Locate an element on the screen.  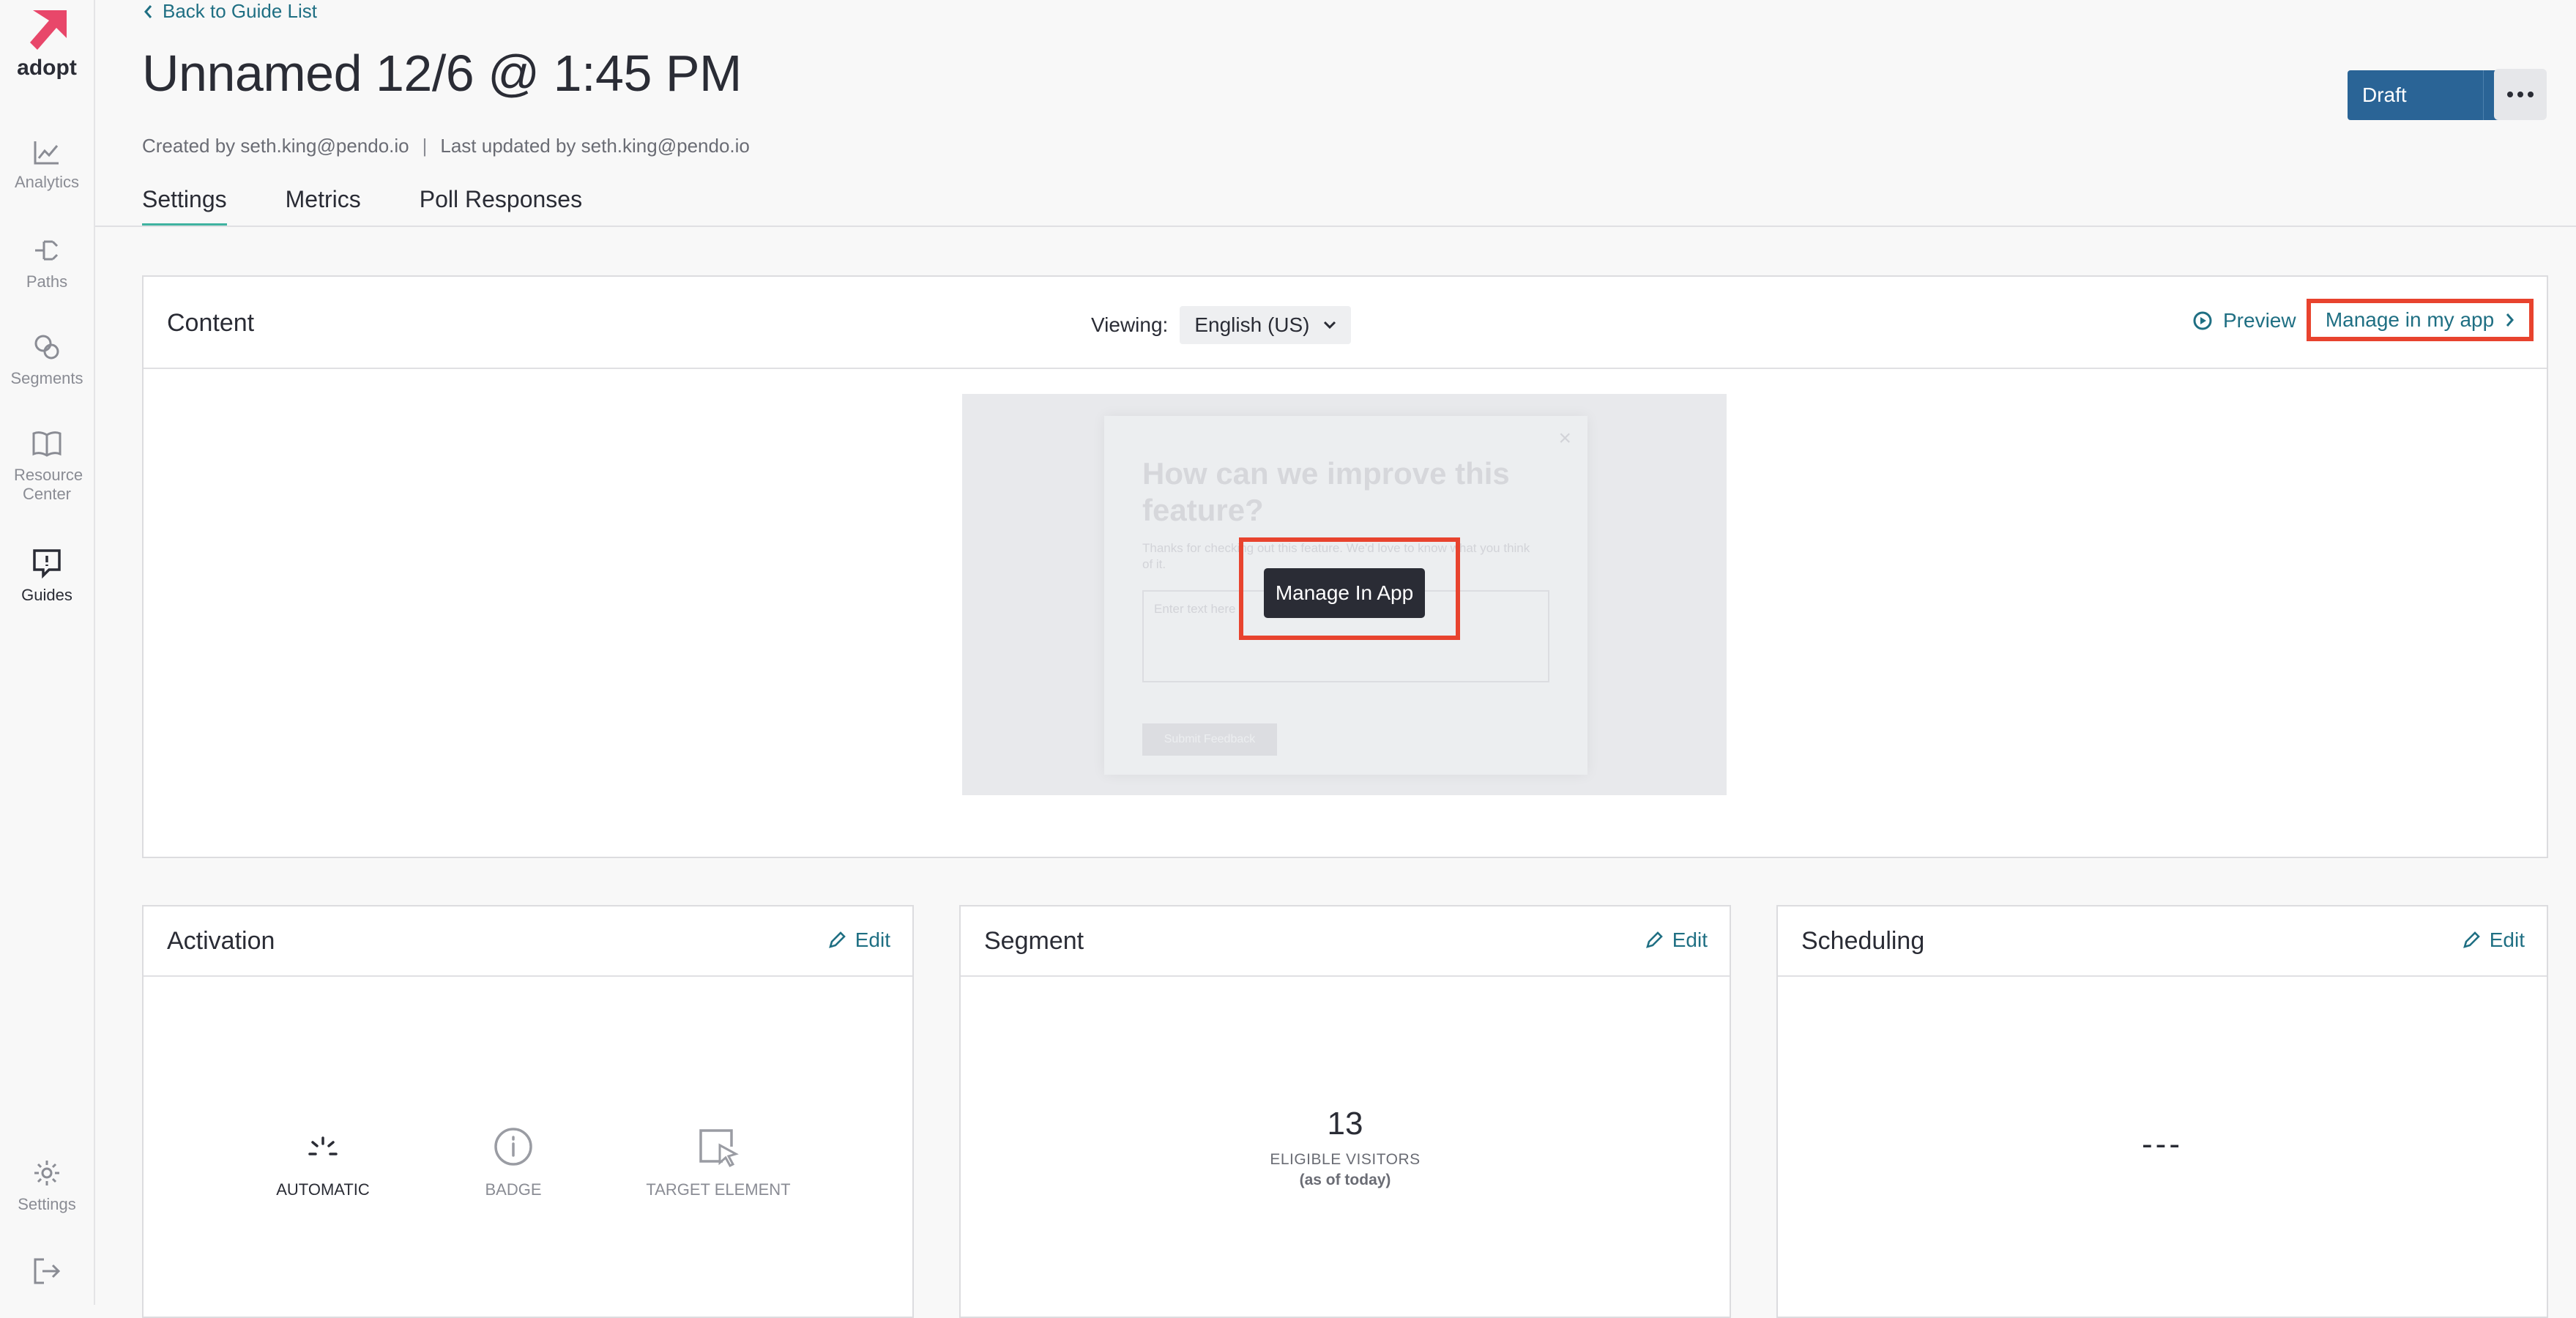
activation-option-label: AUTOMATIC is located at coordinates (323, 1189).